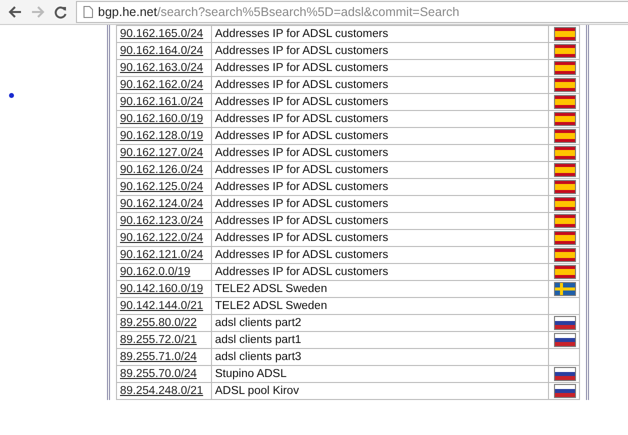 This screenshot has width=628, height=435. I want to click on prefix-link: 90.162.127.0/24, so click(162, 153).